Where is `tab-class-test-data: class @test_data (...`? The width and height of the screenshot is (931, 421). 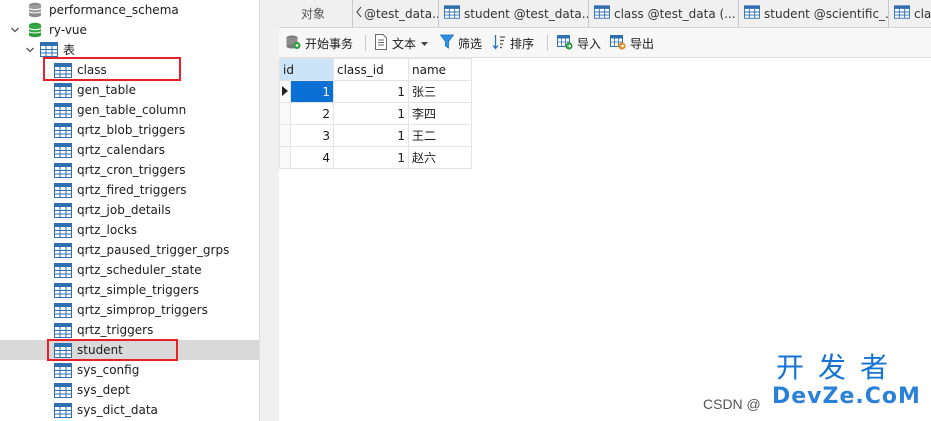
tab-class-test-data: class @test_data (... is located at coordinates (664, 13).